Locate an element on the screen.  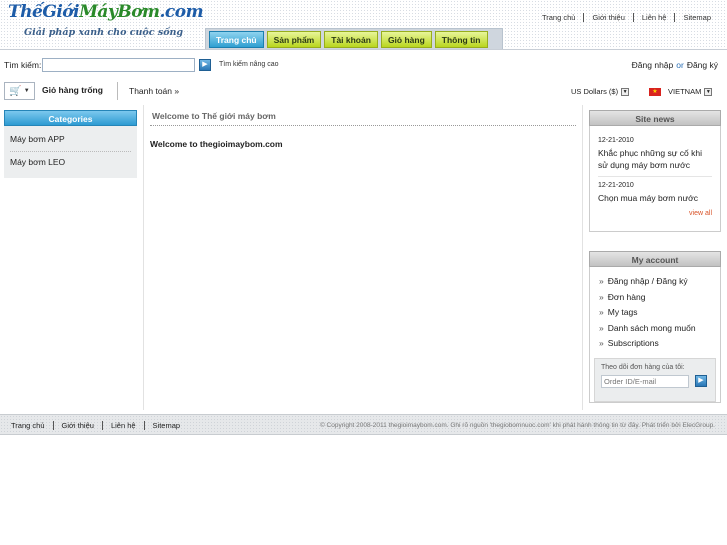
footer-link-home: Trang chủ is located at coordinates (28, 425).